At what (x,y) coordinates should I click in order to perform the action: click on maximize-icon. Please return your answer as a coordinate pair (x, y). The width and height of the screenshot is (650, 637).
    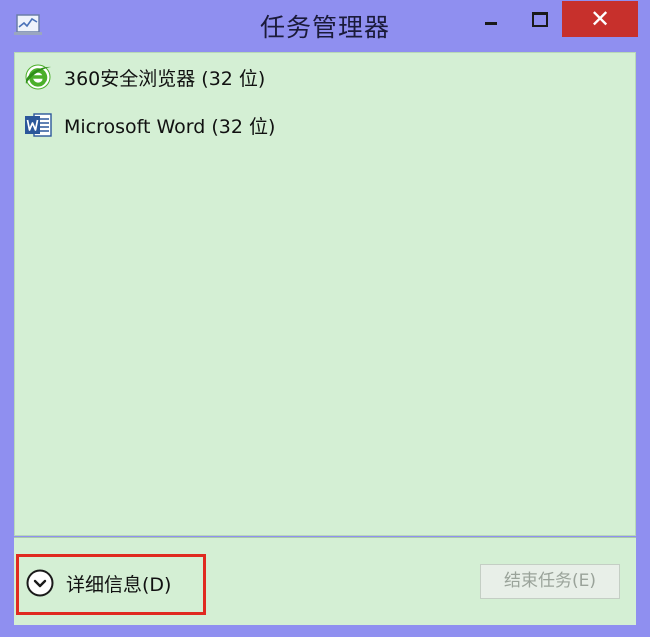
    Looking at the image, I should click on (540, 19).